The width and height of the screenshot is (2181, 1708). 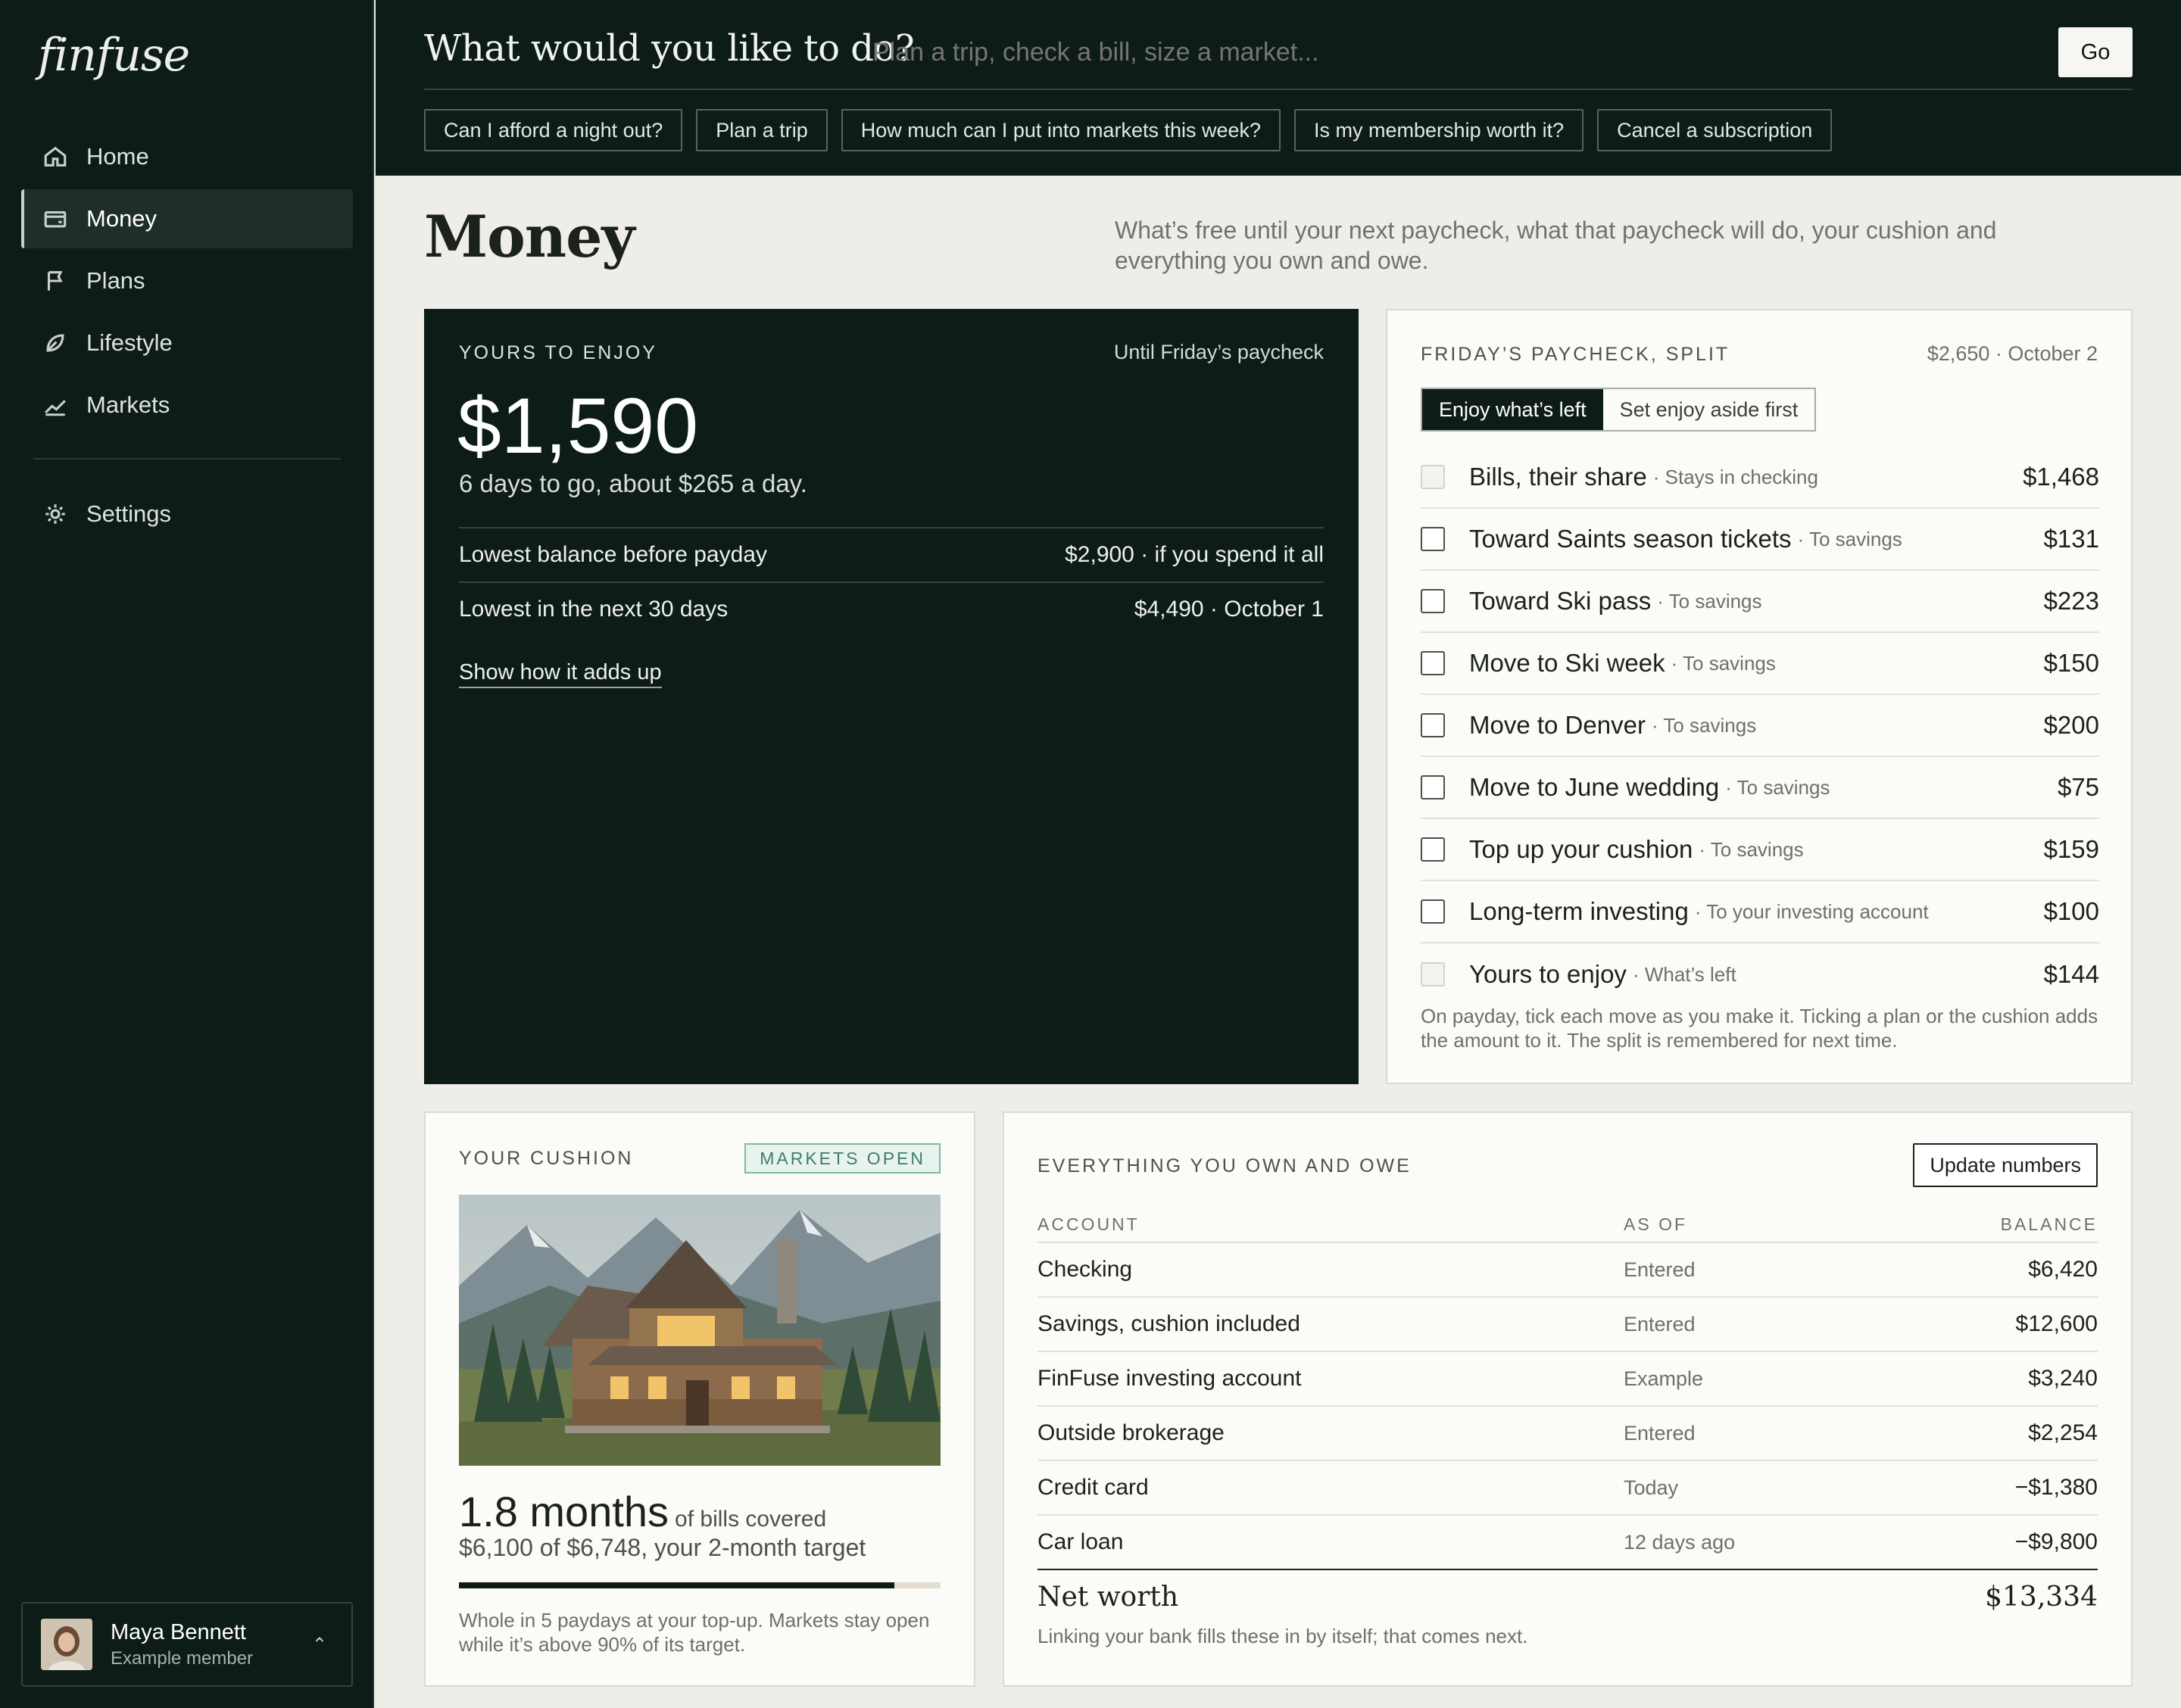 I want to click on account-name: Checking, so click(x=1085, y=1269).